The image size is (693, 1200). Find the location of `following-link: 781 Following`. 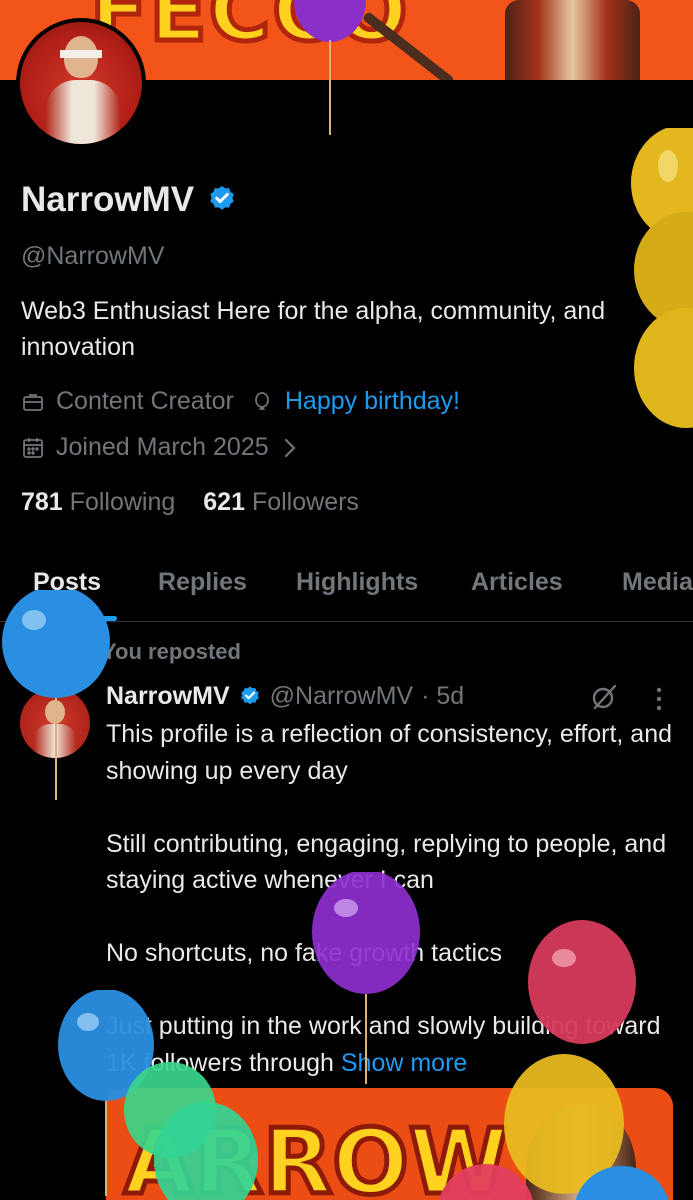

following-link: 781 Following is located at coordinates (98, 502).